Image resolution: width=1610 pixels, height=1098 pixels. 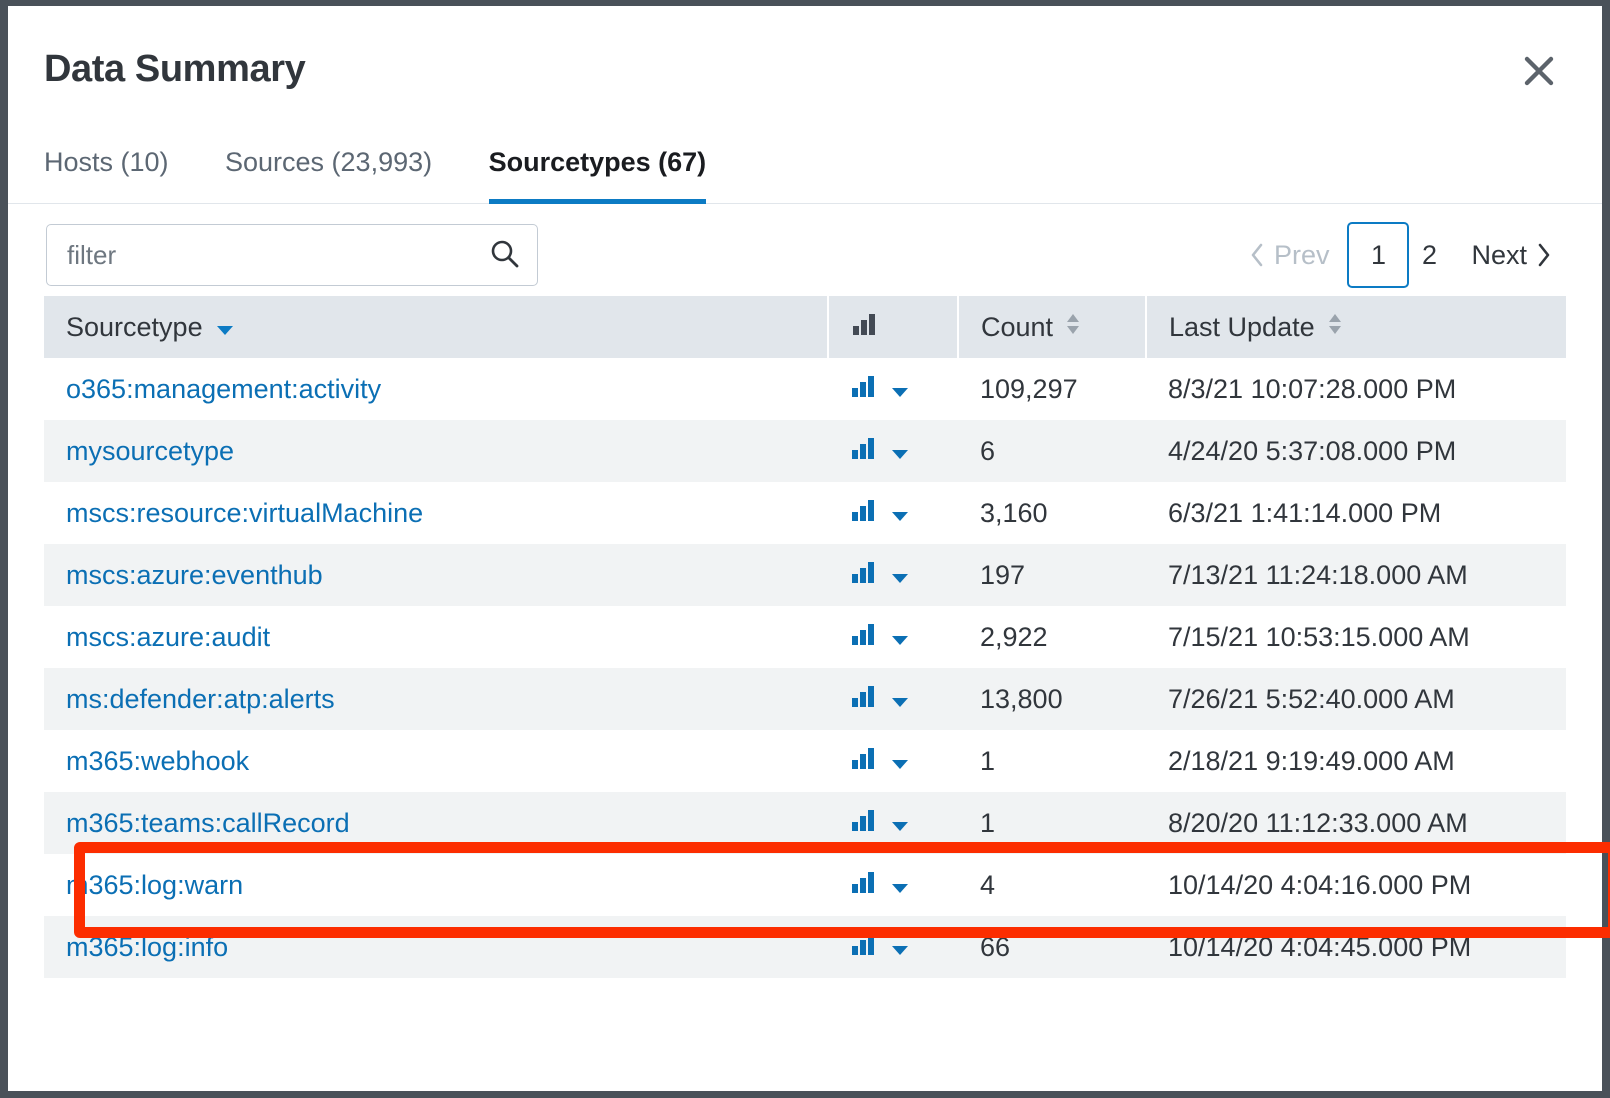 What do you see at coordinates (893, 327) in the screenshot?
I see `column-header-sparkline` at bounding box center [893, 327].